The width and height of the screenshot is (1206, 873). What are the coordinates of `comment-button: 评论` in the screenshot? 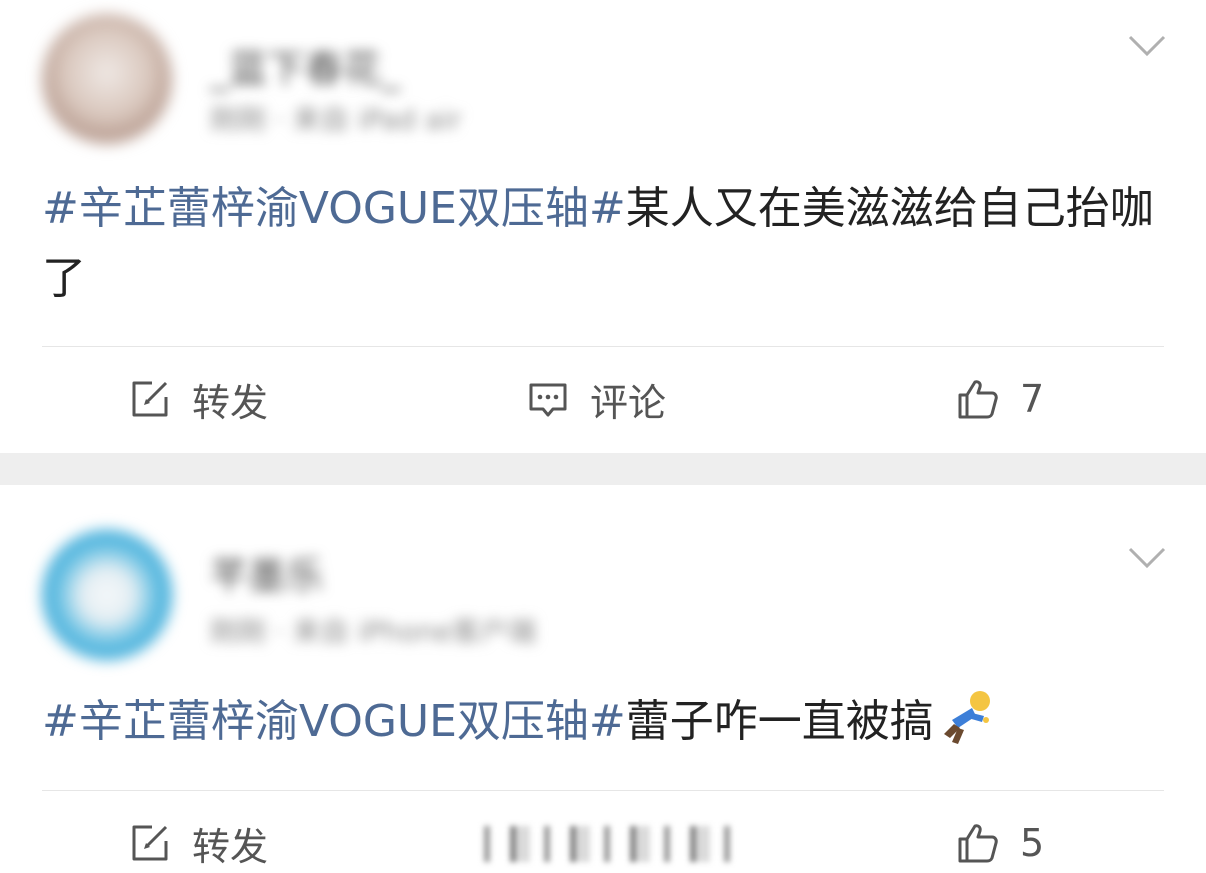 It's located at (596, 399).